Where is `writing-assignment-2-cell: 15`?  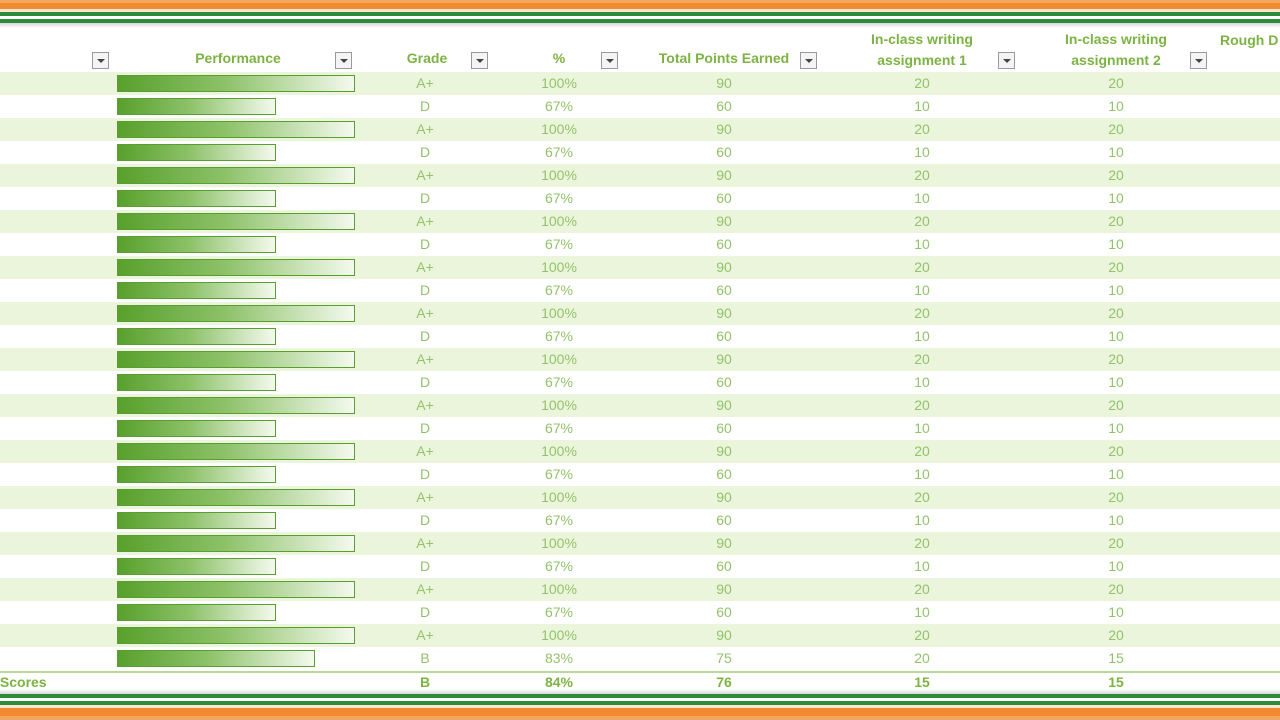 writing-assignment-2-cell: 15 is located at coordinates (1116, 658).